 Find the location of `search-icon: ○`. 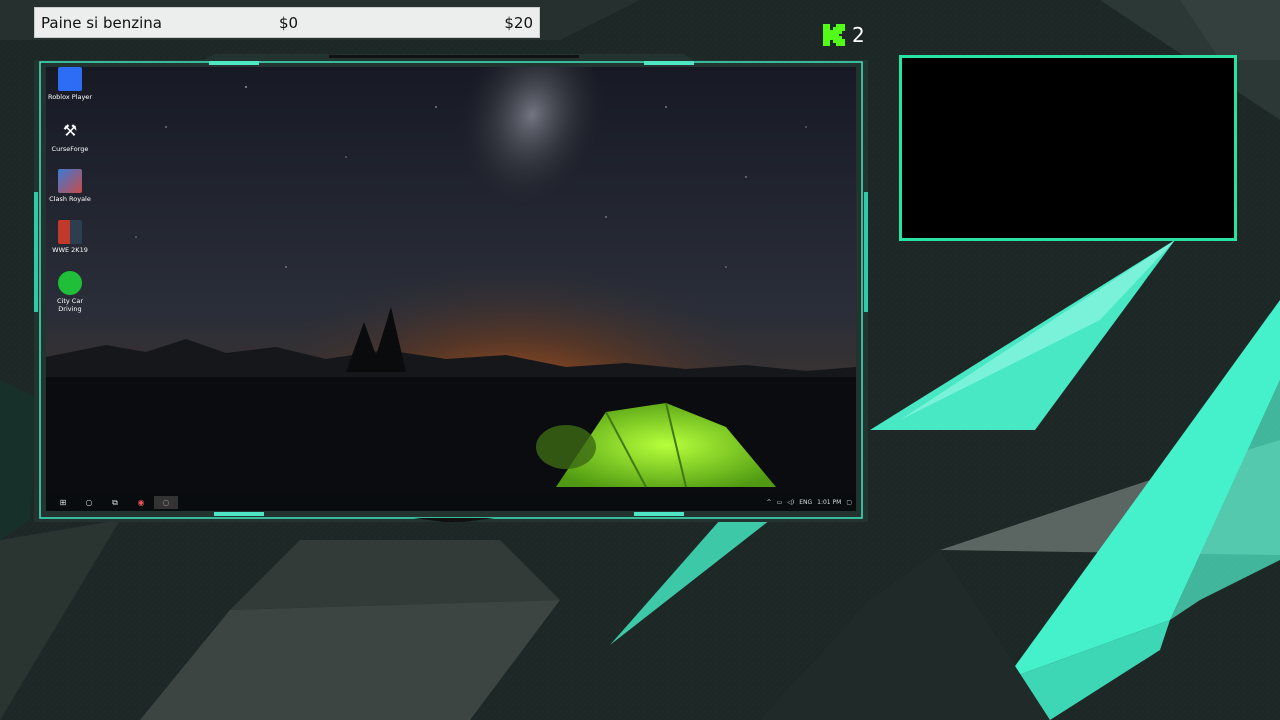

search-icon: ○ is located at coordinates (89, 502).